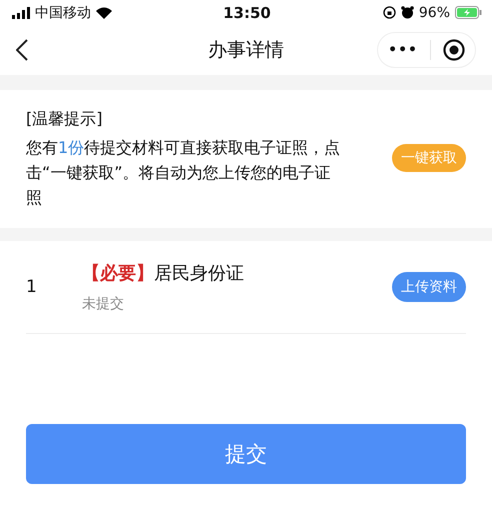 This screenshot has width=492, height=515. What do you see at coordinates (21, 12) in the screenshot?
I see `signal-icon` at bounding box center [21, 12].